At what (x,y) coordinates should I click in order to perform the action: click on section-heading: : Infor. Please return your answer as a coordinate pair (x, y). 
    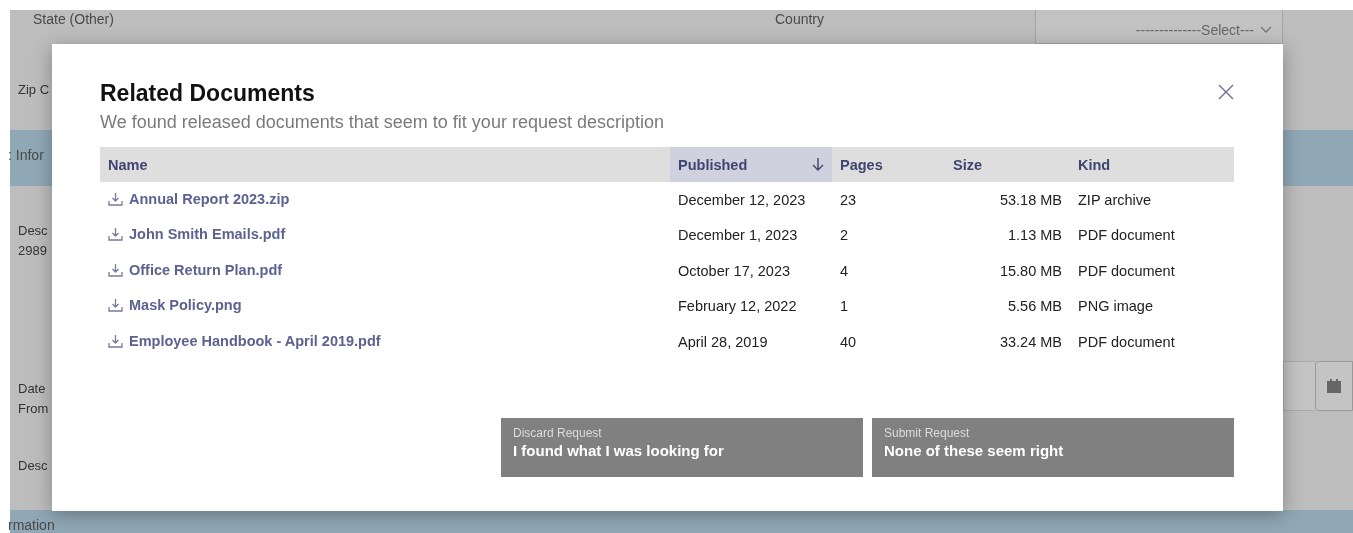
    Looking at the image, I should click on (26, 155).